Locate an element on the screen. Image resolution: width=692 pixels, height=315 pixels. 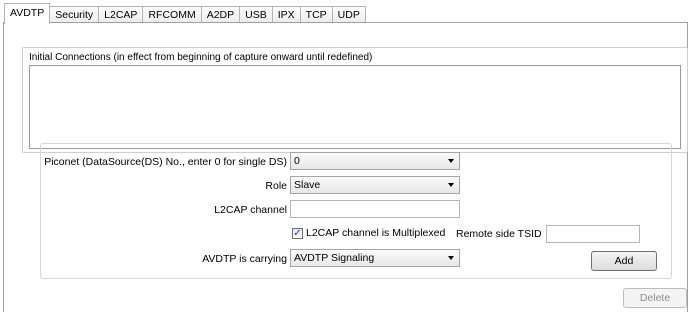
remote-tsid-label: Remote side TSID is located at coordinates (499, 234).